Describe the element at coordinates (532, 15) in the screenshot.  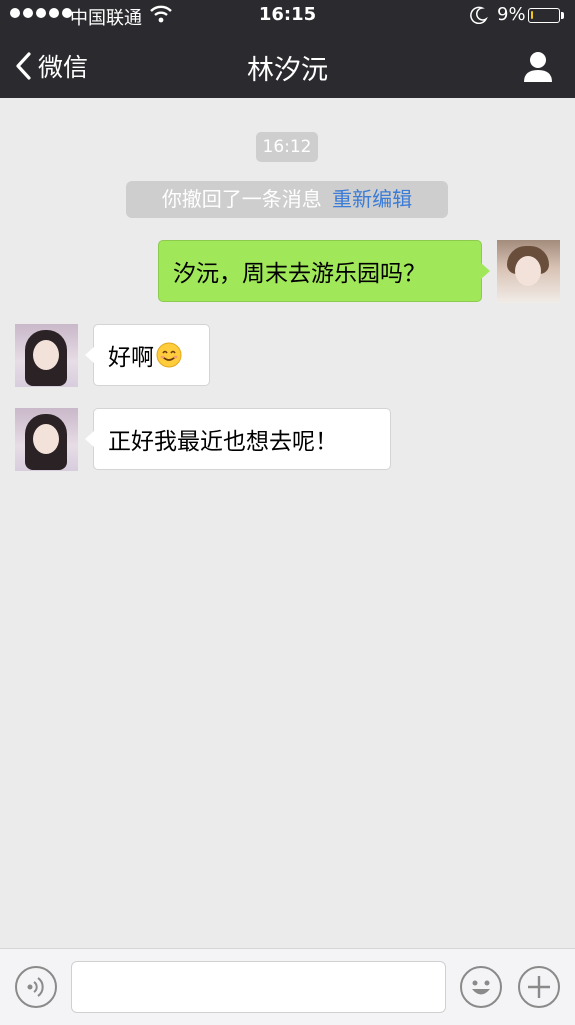
I see `battery-level` at that location.